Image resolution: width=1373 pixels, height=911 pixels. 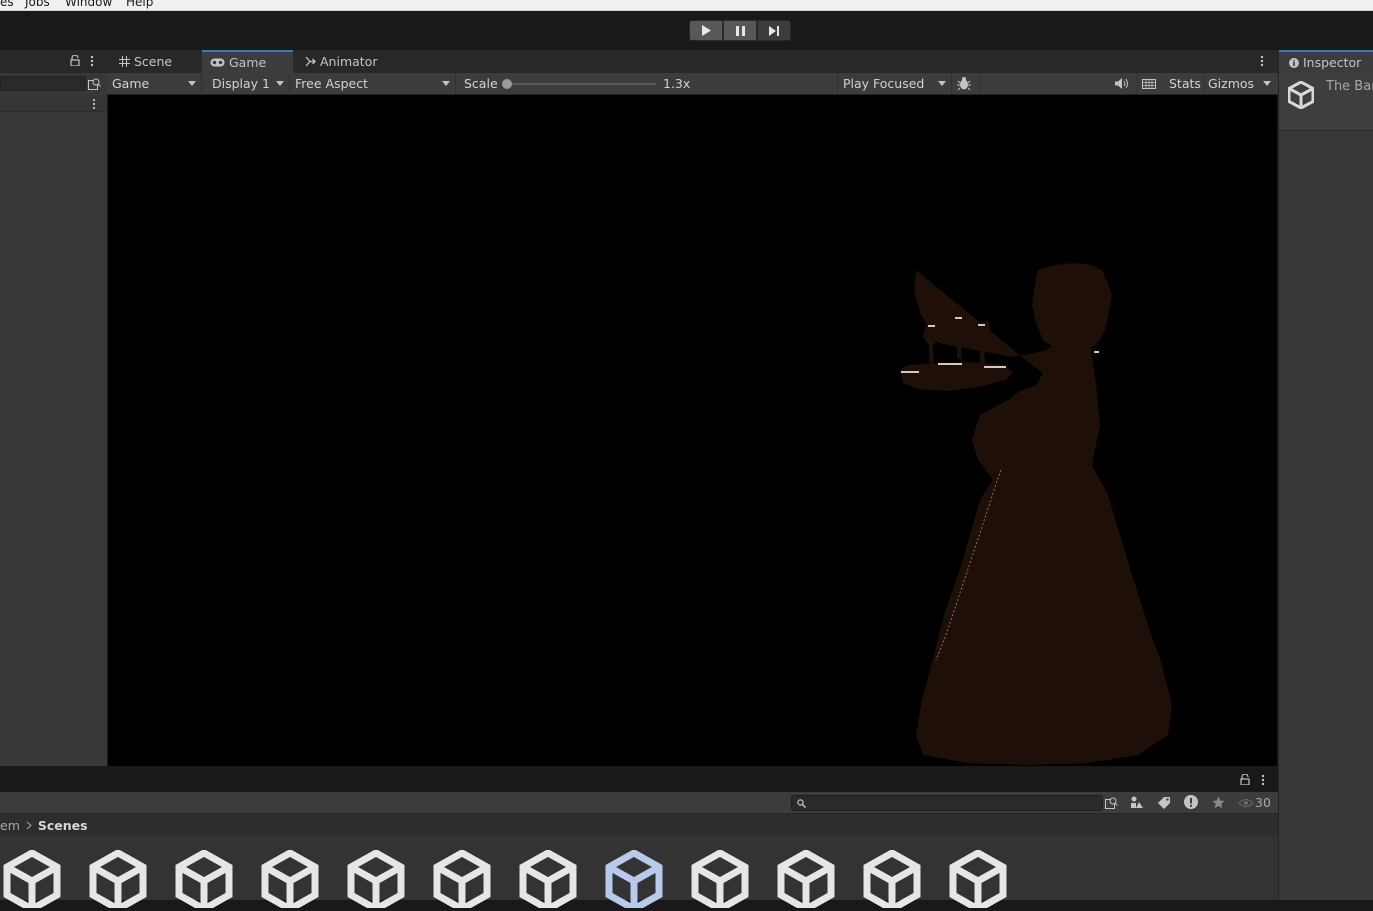 What do you see at coordinates (481, 83) in the screenshot?
I see `scale-label: Scale` at bounding box center [481, 83].